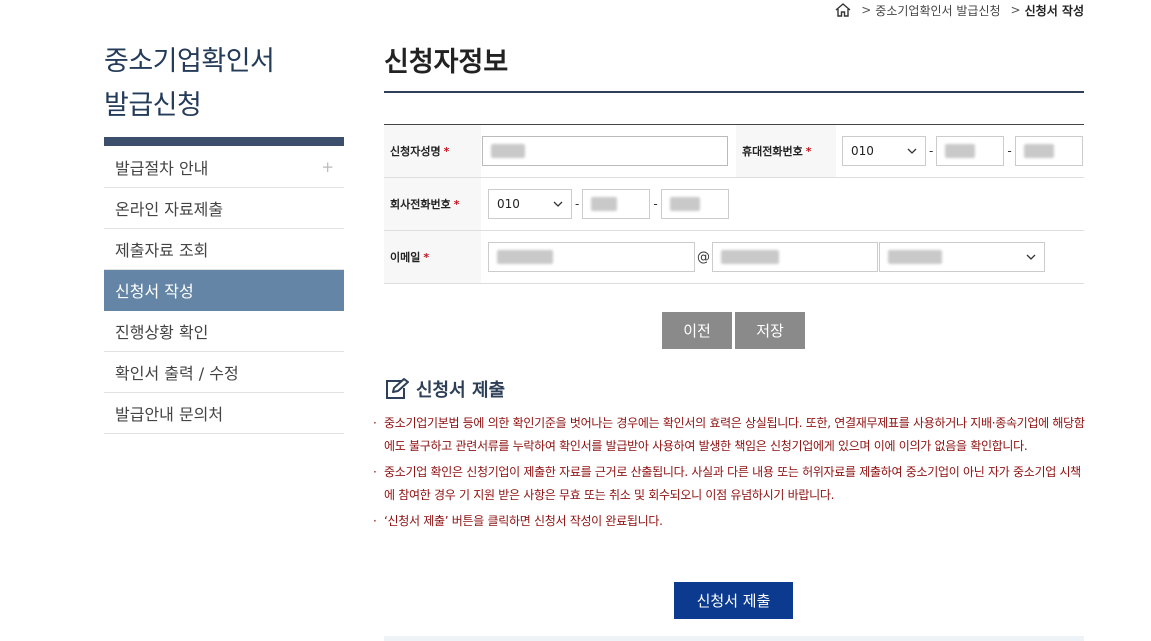 Image resolution: width=1151 pixels, height=641 pixels. I want to click on label-text: 신청자성명, so click(415, 151).